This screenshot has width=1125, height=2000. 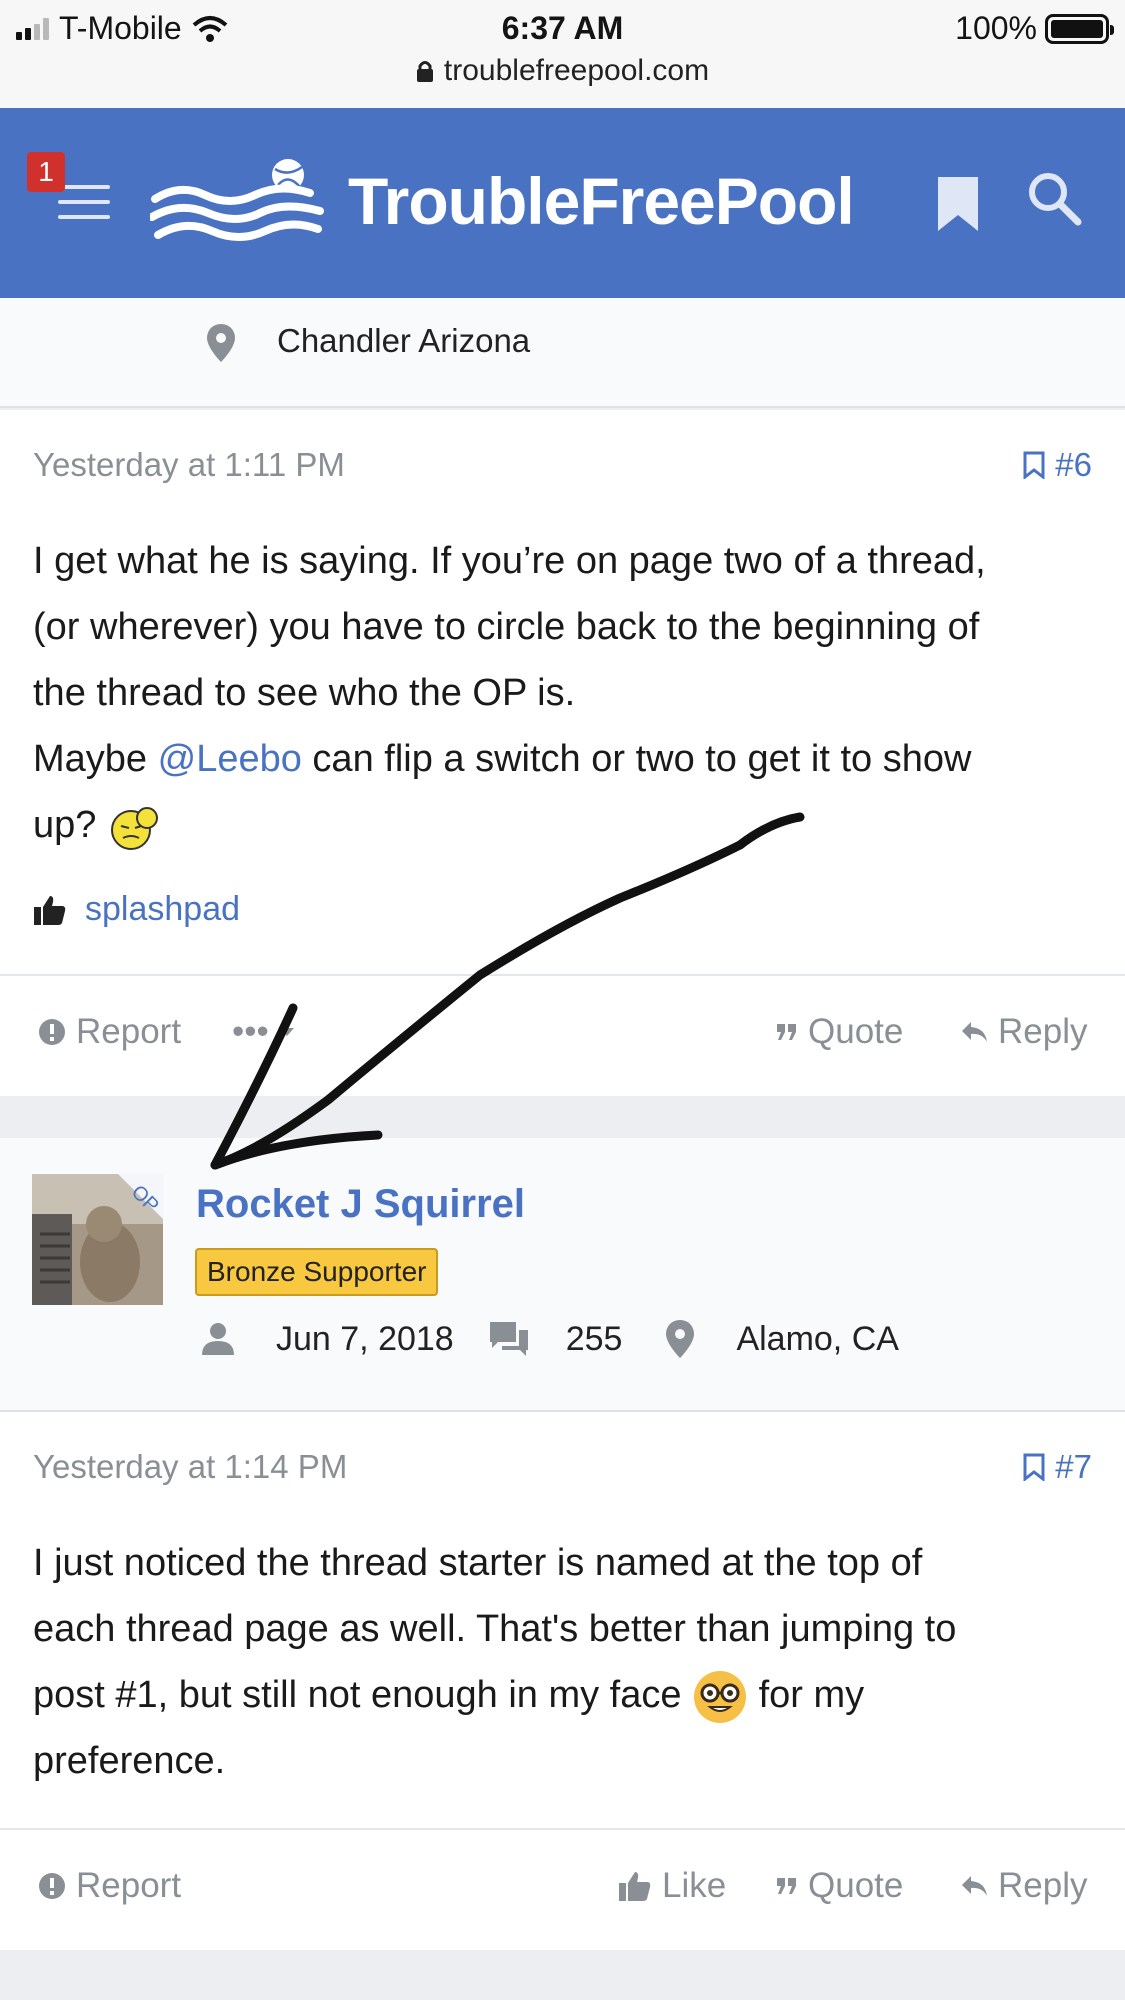 I want to click on menu-icon, so click(x=84, y=202).